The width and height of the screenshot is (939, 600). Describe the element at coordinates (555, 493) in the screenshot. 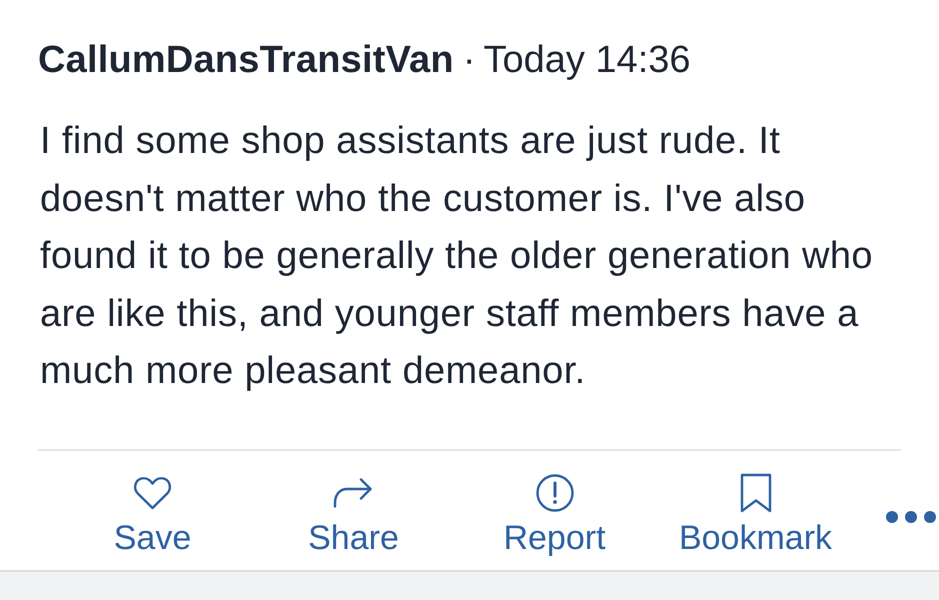

I see `exclamation-circle-icon` at that location.